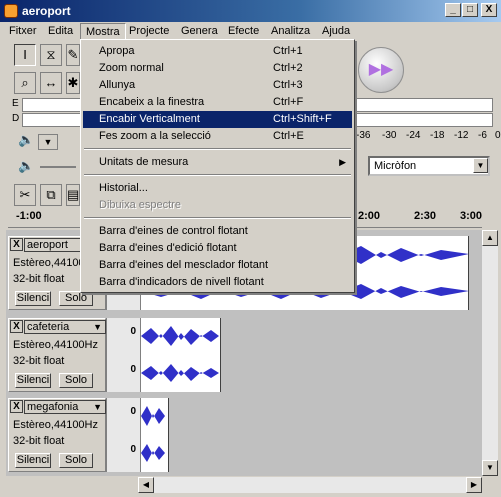 The height and width of the screenshot is (497, 501). What do you see at coordinates (144, 162) in the screenshot?
I see `menu-item-label: Unitats de mesura` at bounding box center [144, 162].